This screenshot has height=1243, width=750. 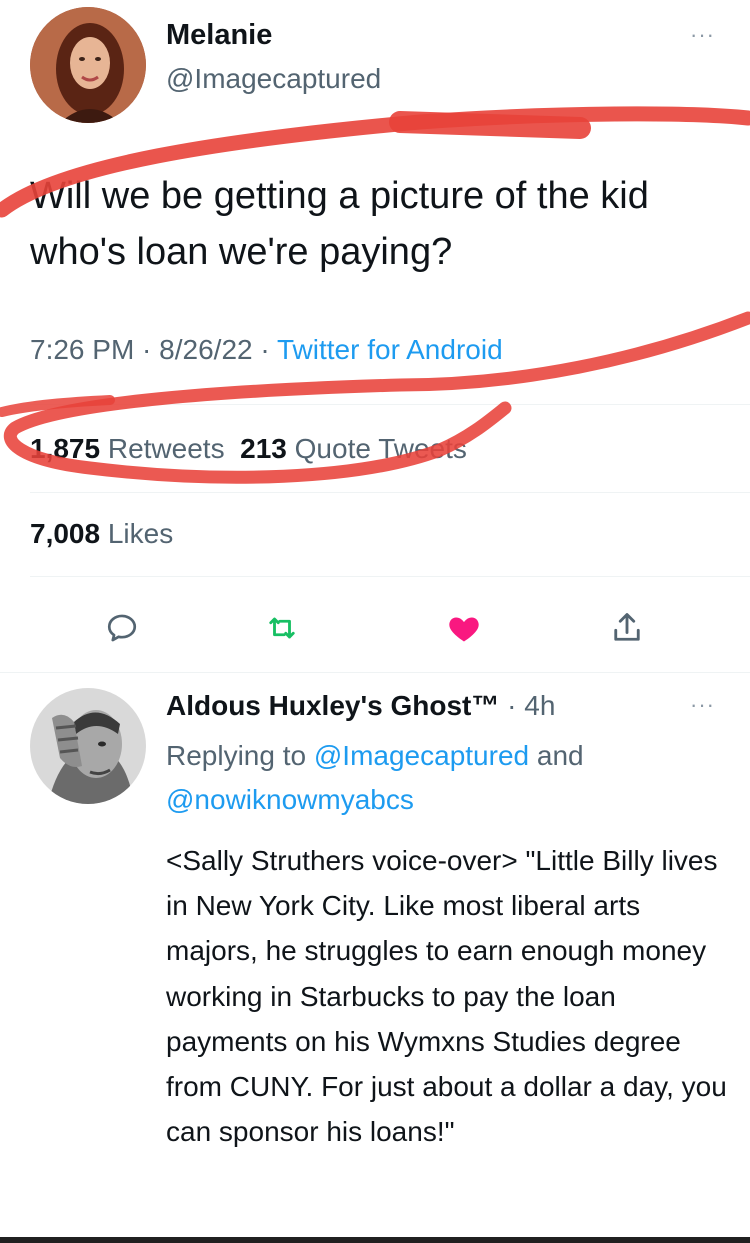 I want to click on retweet-button, so click(x=282, y=628).